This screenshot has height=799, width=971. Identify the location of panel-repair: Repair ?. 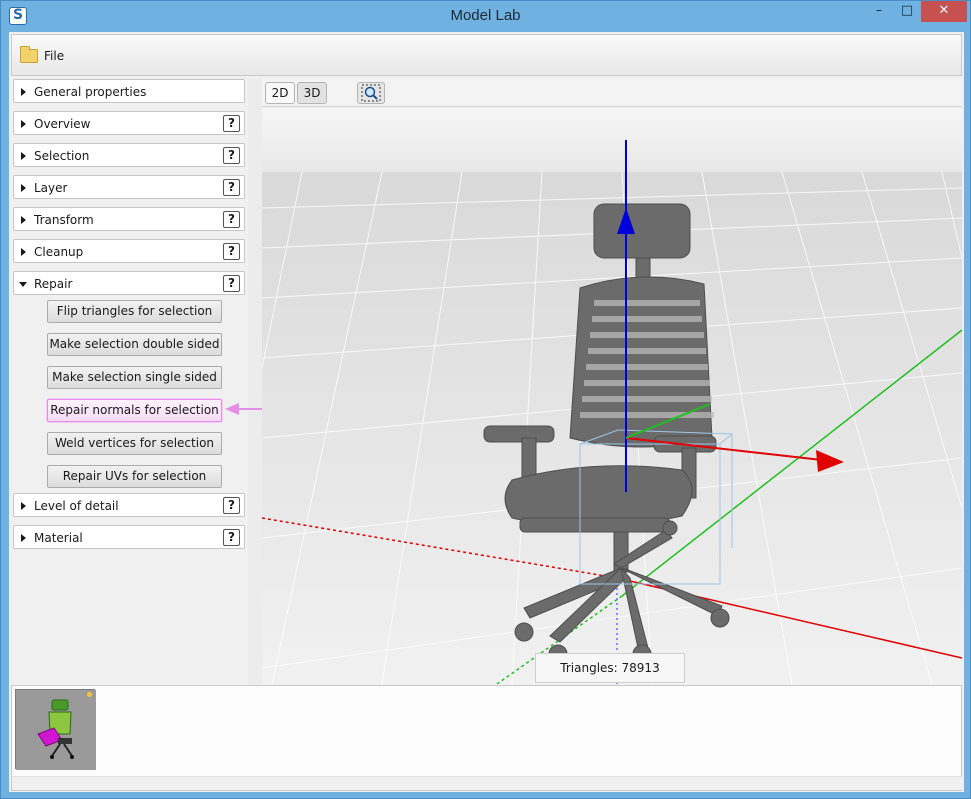
(129, 283).